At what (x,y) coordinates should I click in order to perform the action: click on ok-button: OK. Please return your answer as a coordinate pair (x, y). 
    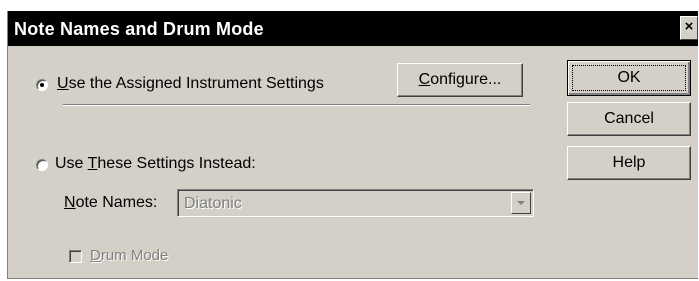
    Looking at the image, I should click on (629, 78).